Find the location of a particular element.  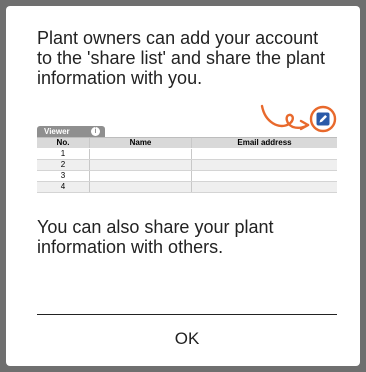

ok-button: OK is located at coordinates (187, 339).